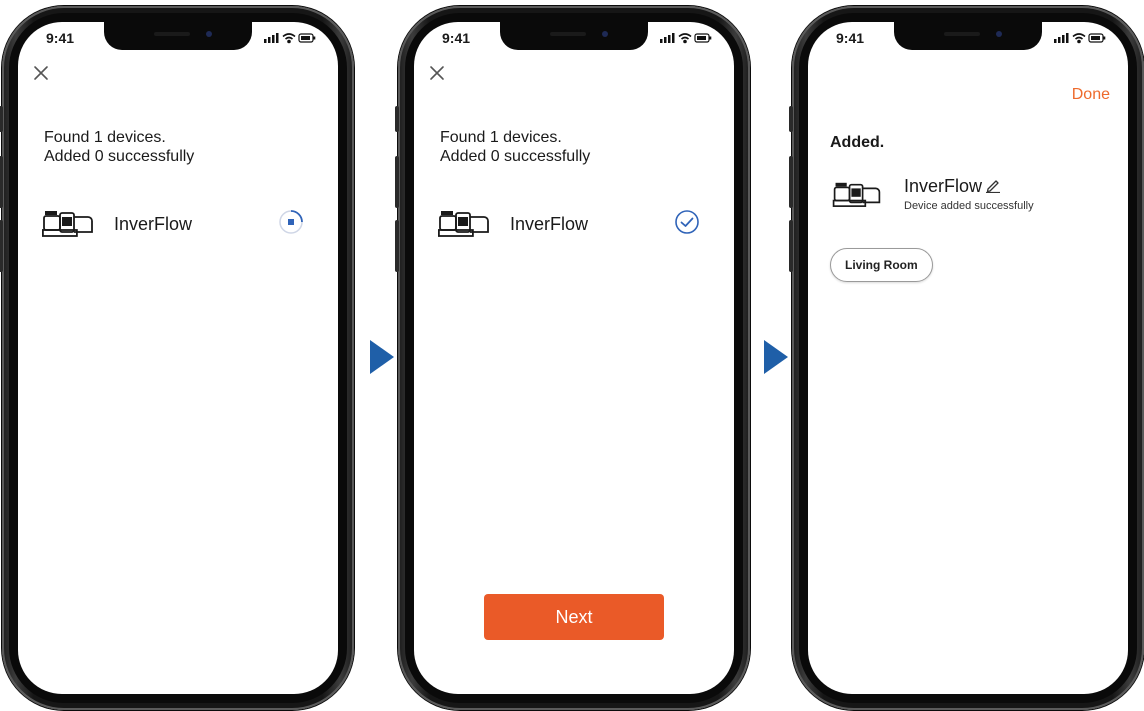 The height and width of the screenshot is (711, 1144). Describe the element at coordinates (993, 185) in the screenshot. I see `edit-pencil-icon` at that location.